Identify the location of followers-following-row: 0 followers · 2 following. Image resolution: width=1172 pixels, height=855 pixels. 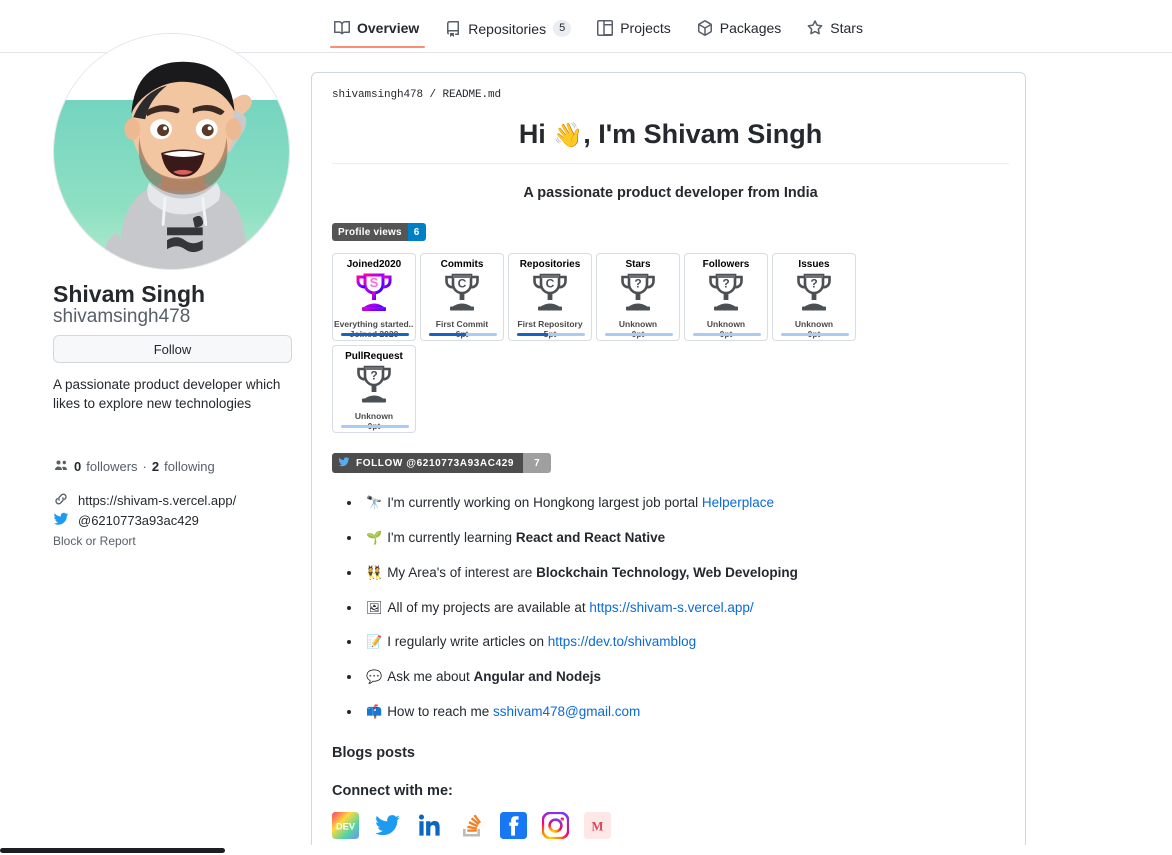
(134, 466).